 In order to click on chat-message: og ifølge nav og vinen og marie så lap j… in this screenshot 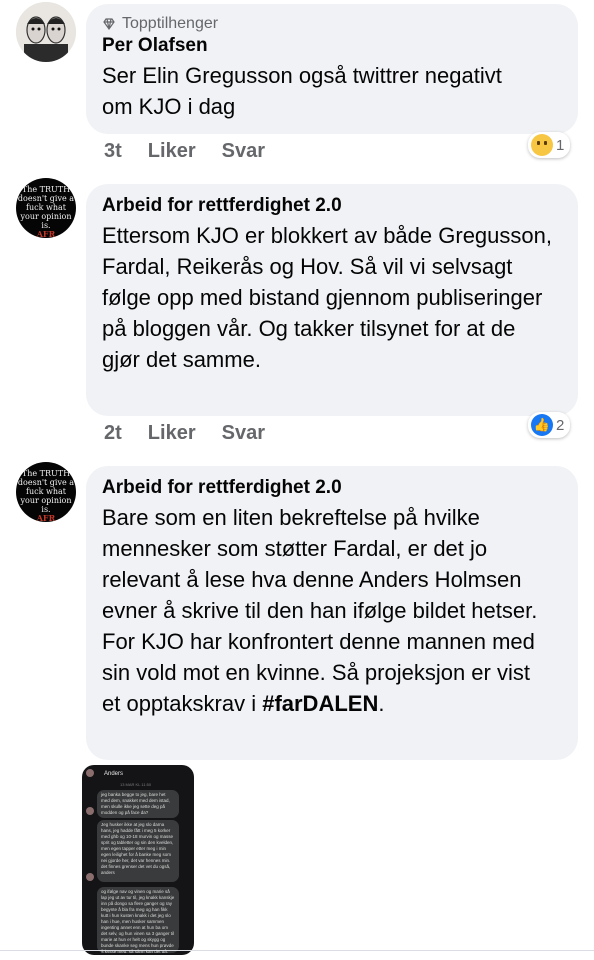, I will do `click(138, 920)`.